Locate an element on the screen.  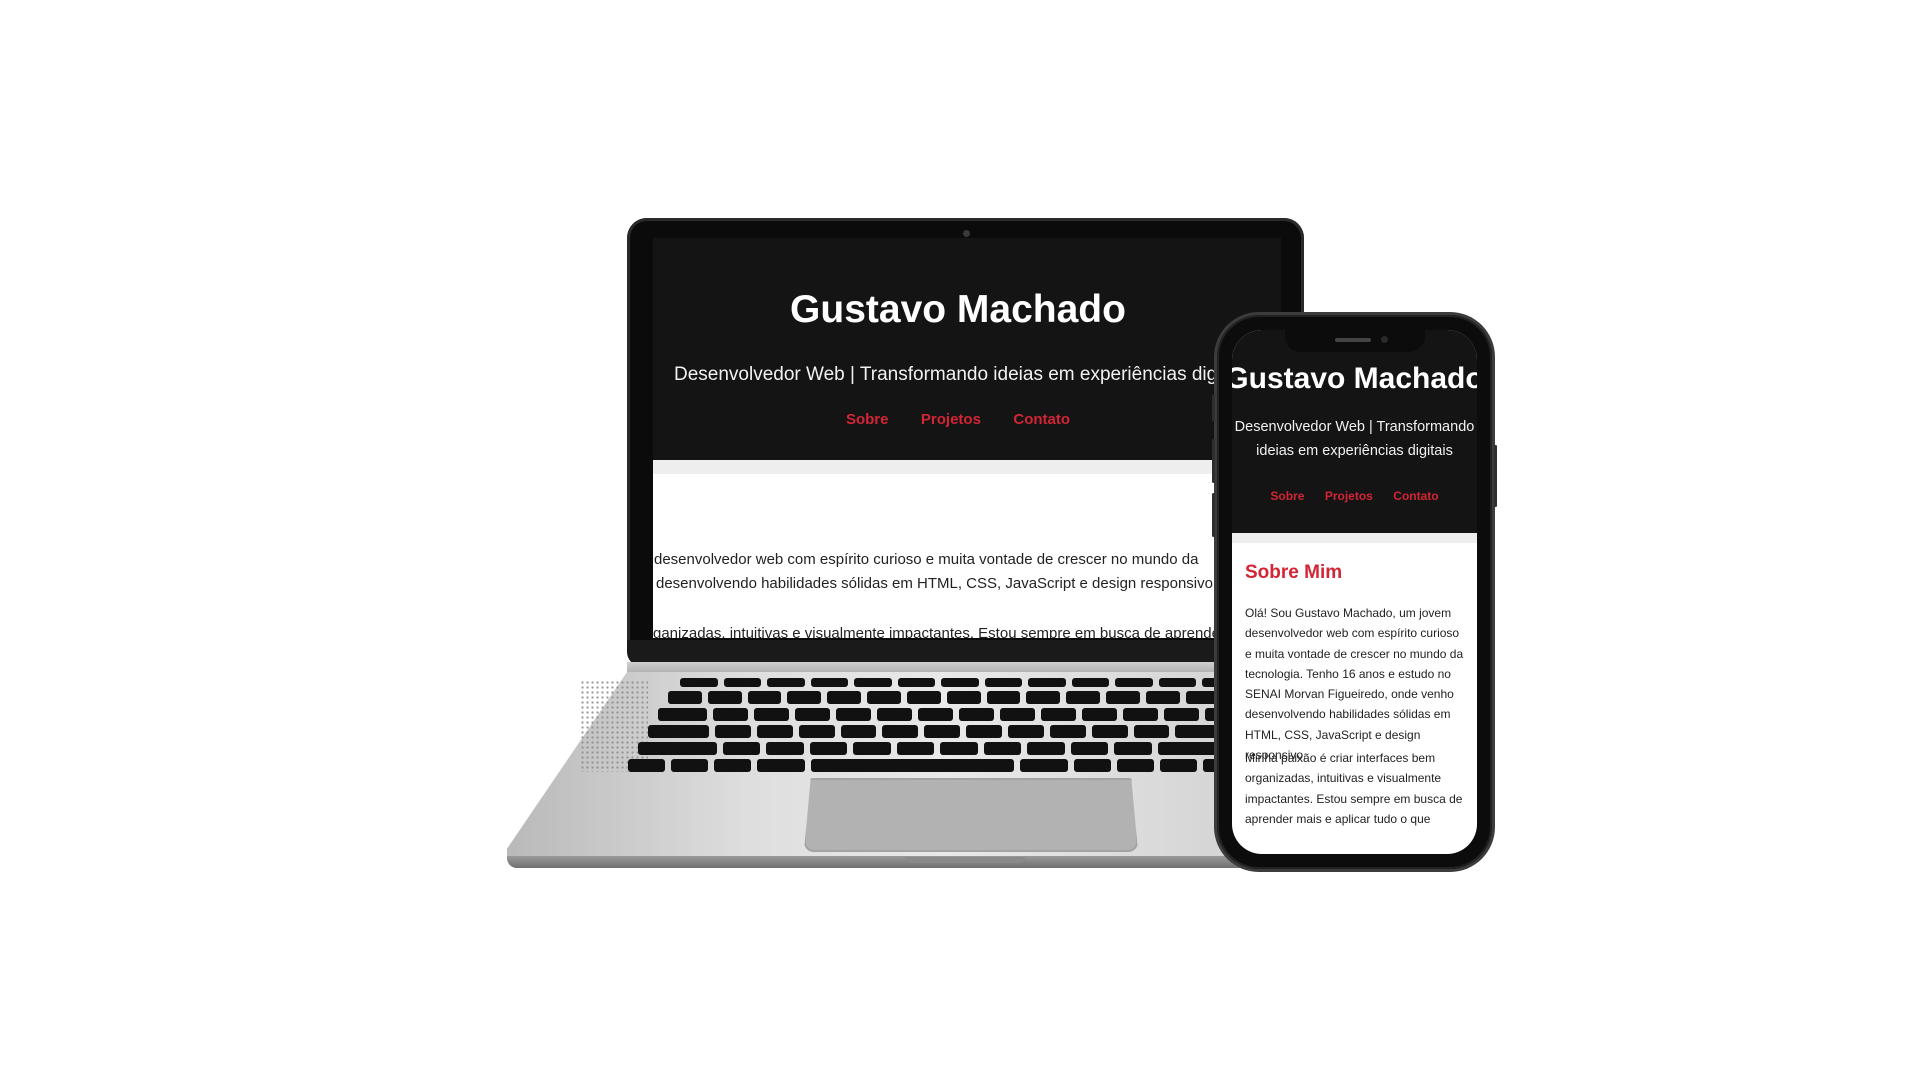
laptop-keyboard is located at coordinates (930, 728).